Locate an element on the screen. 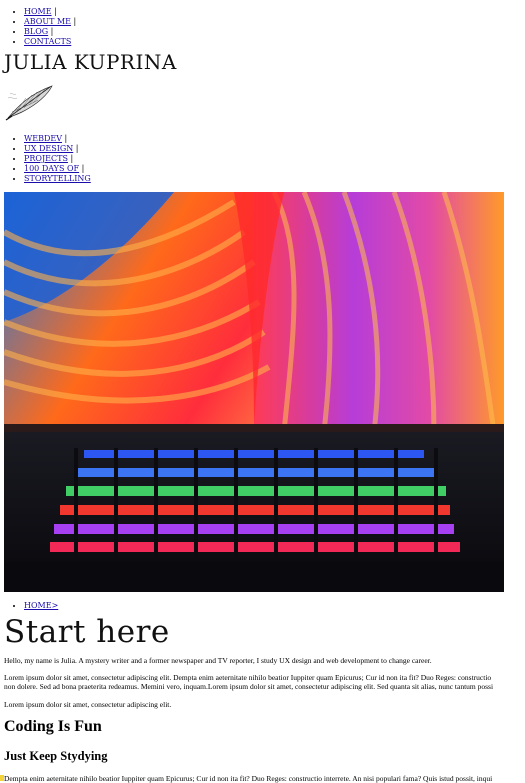 The width and height of the screenshot is (525, 783). category-item-100-days: 100 DAYS OF | is located at coordinates (57, 169).